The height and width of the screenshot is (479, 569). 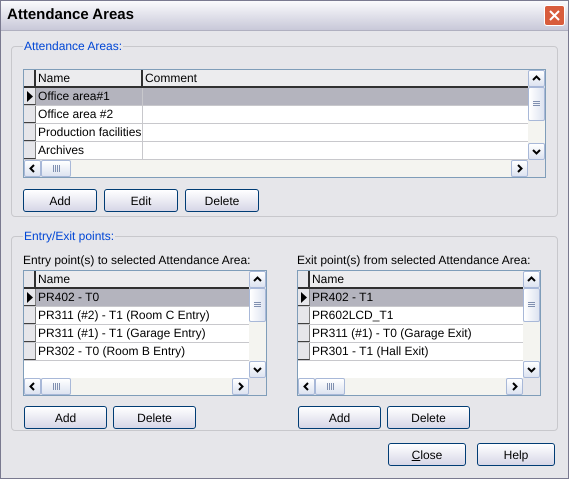 What do you see at coordinates (410, 298) in the screenshot?
I see `table-row: PR402 - T1` at bounding box center [410, 298].